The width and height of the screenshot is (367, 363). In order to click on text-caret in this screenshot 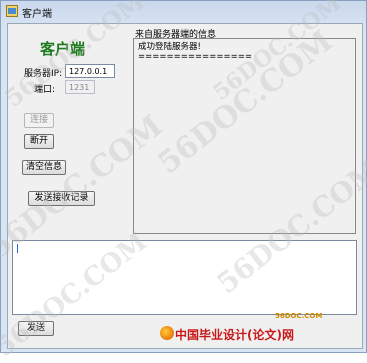, I will do `click(17, 248)`.